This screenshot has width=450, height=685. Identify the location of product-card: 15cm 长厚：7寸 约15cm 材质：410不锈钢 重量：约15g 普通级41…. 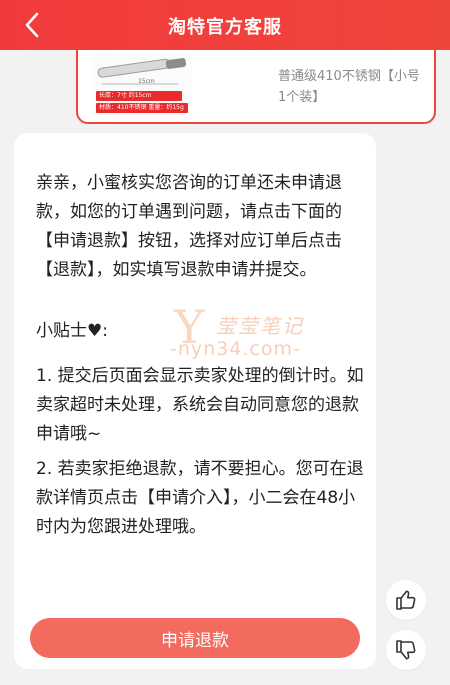
(256, 81).